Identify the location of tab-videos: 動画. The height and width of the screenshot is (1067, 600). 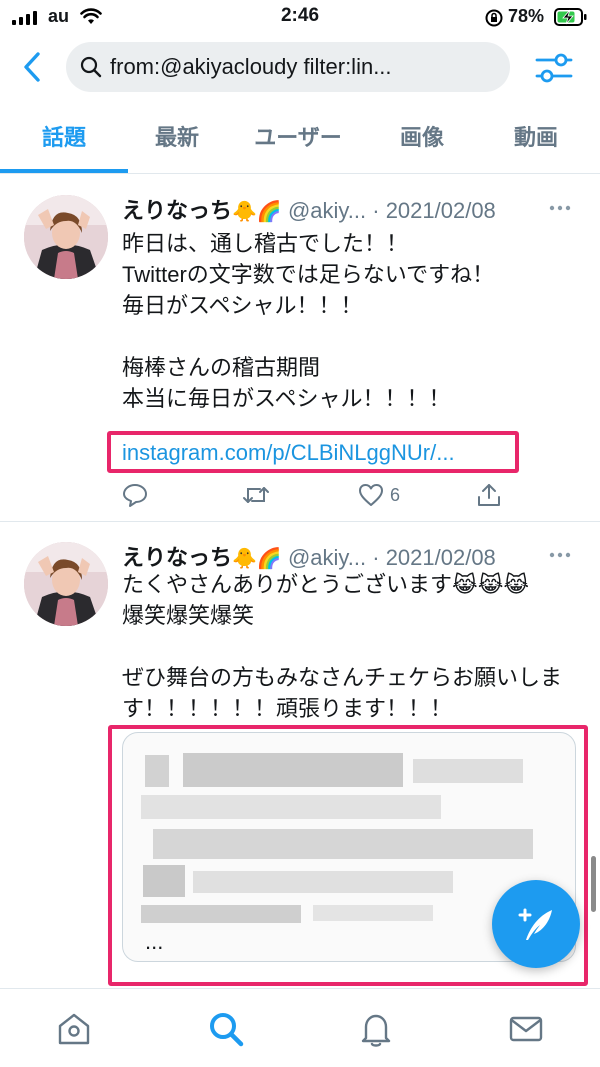
(536, 142).